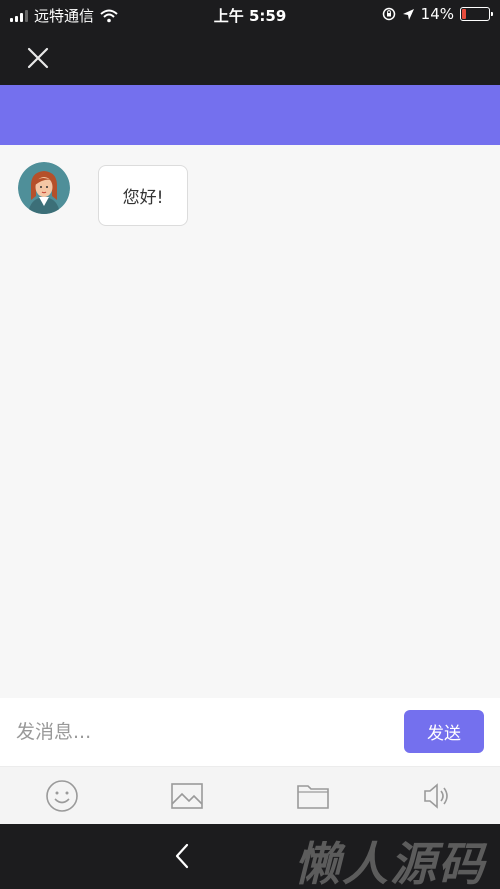 This screenshot has width=500, height=889. What do you see at coordinates (250, 15) in the screenshot?
I see `status-bar: 远特通信 上午 5:59 14%` at bounding box center [250, 15].